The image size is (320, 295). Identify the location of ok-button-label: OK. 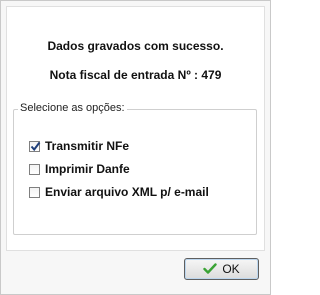
(231, 269).